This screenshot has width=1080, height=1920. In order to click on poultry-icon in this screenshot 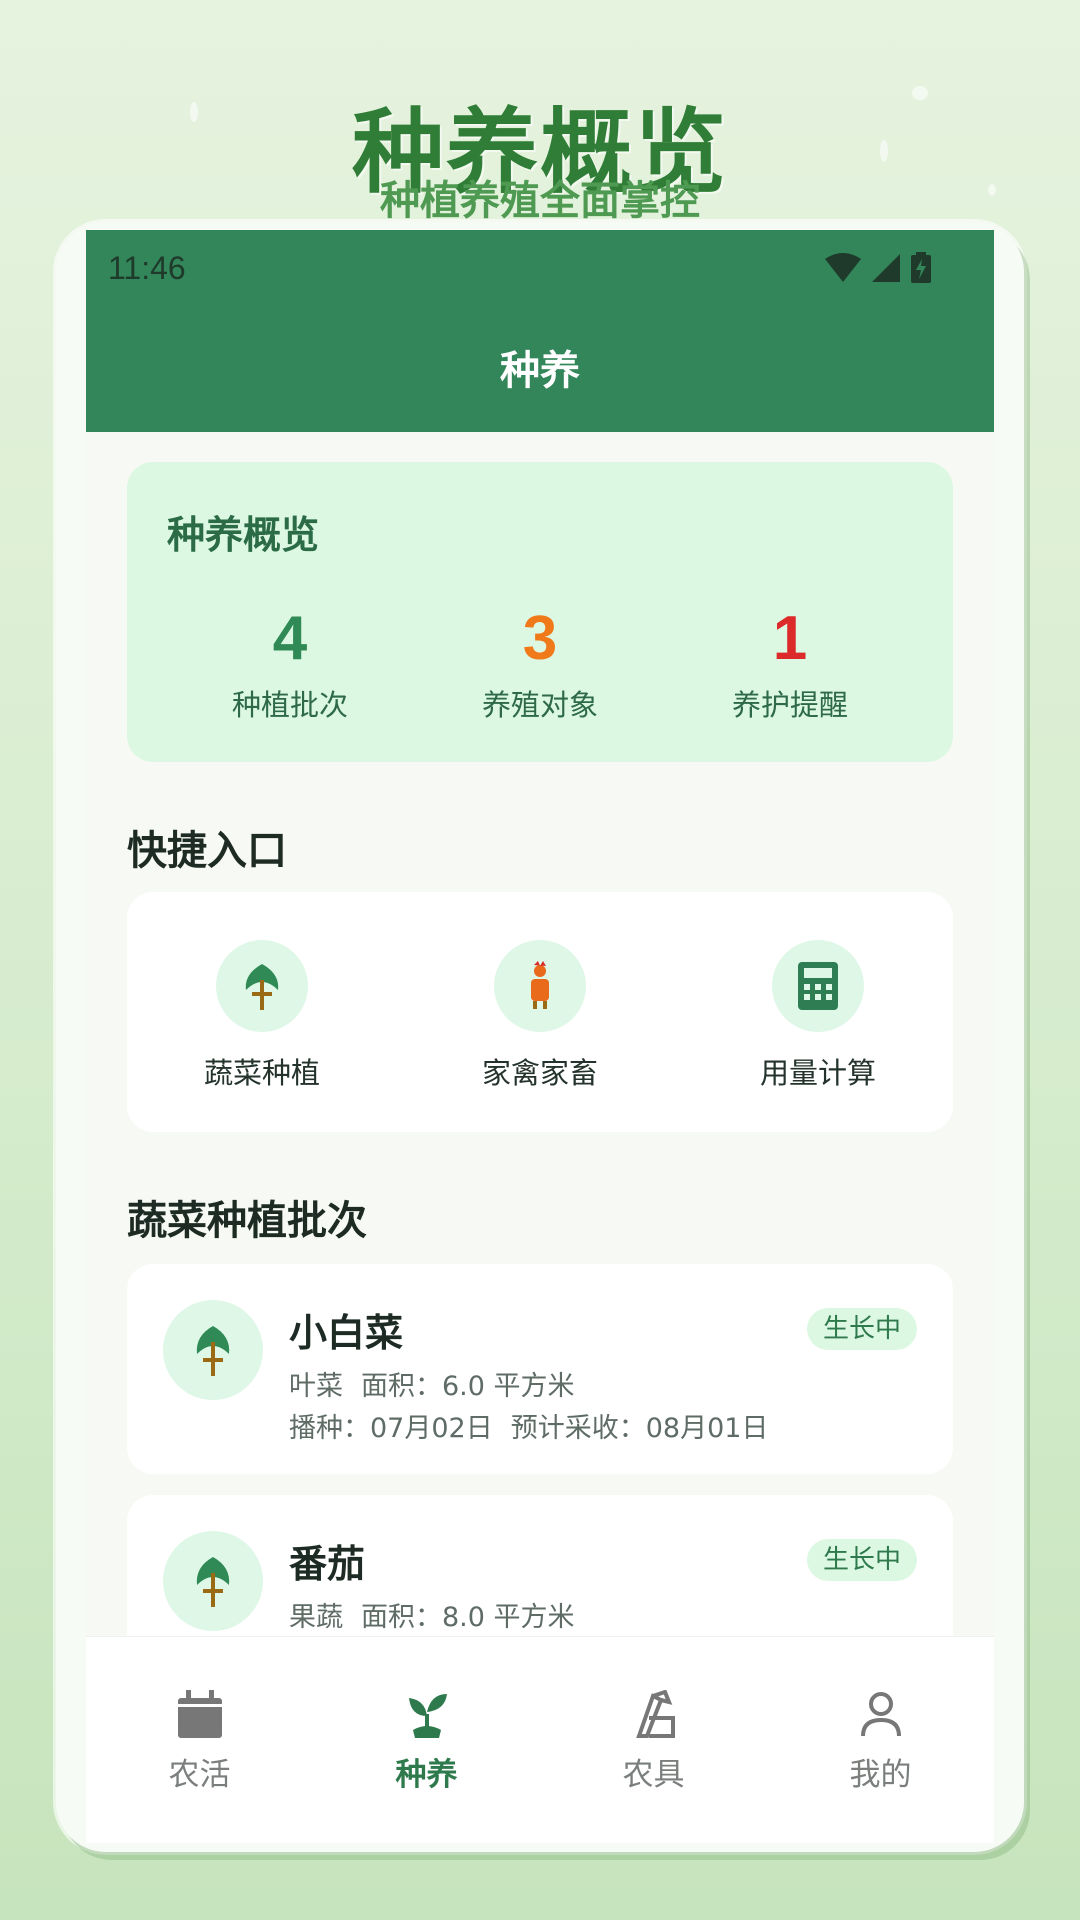, I will do `click(540, 986)`.